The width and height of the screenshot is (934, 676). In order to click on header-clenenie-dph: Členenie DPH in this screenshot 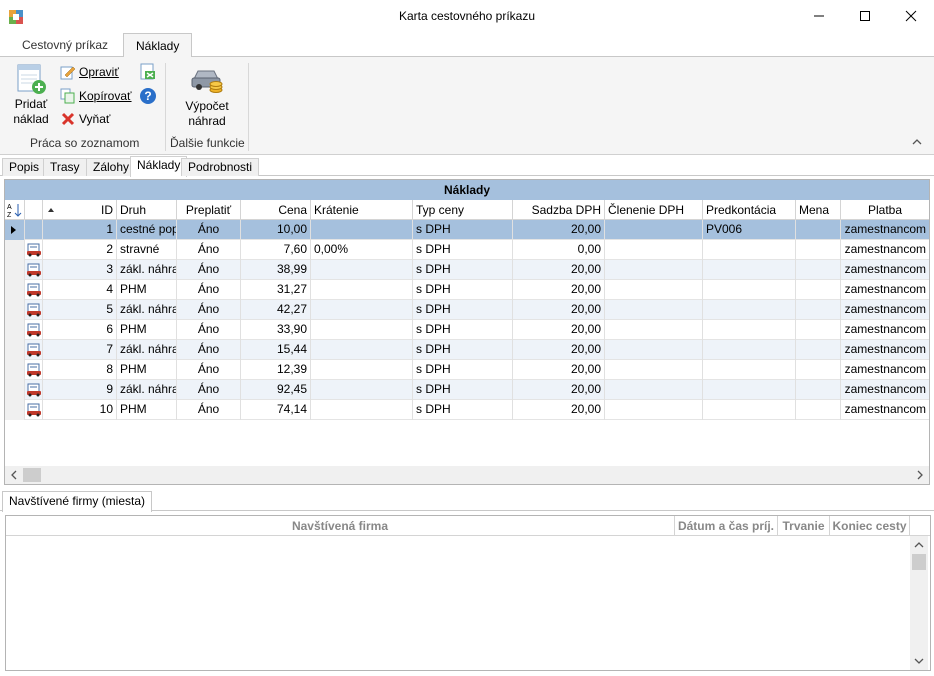, I will do `click(654, 210)`.